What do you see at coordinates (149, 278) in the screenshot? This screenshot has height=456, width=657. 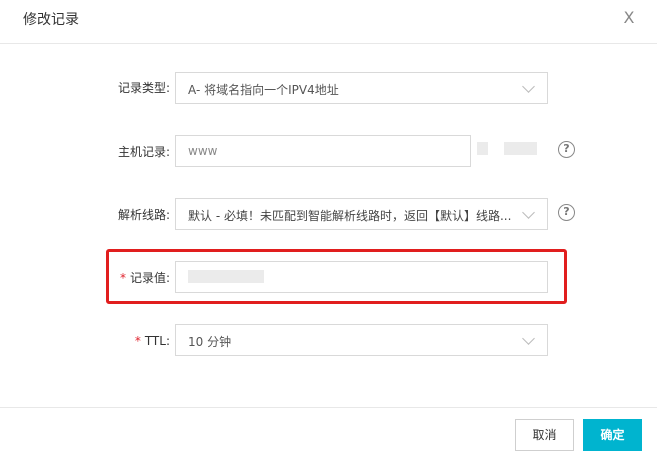 I see `record-value-label-text: 记录值:` at bounding box center [149, 278].